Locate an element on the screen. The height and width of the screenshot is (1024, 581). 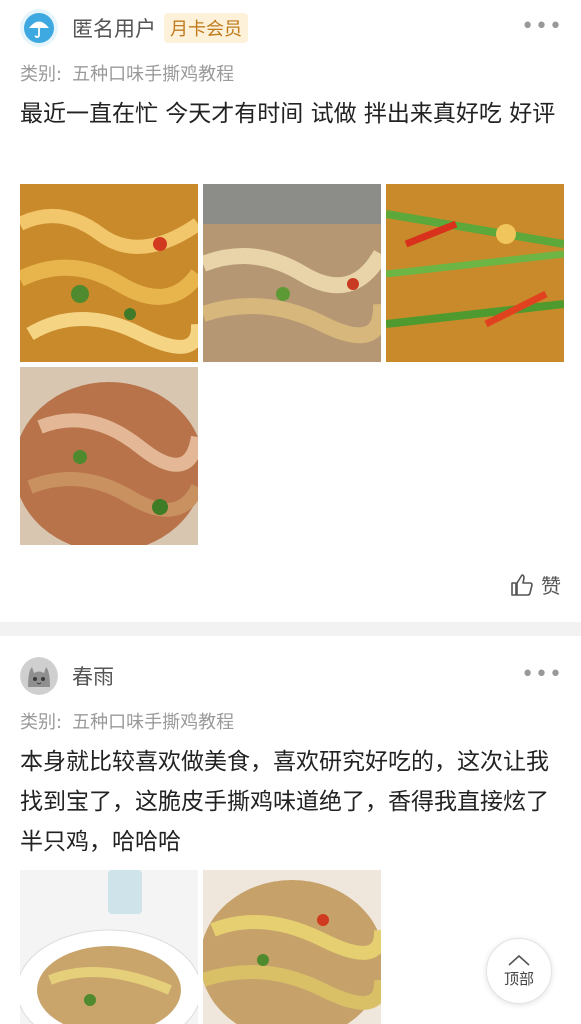
back-to-top-button: 顶部 is located at coordinates (519, 971).